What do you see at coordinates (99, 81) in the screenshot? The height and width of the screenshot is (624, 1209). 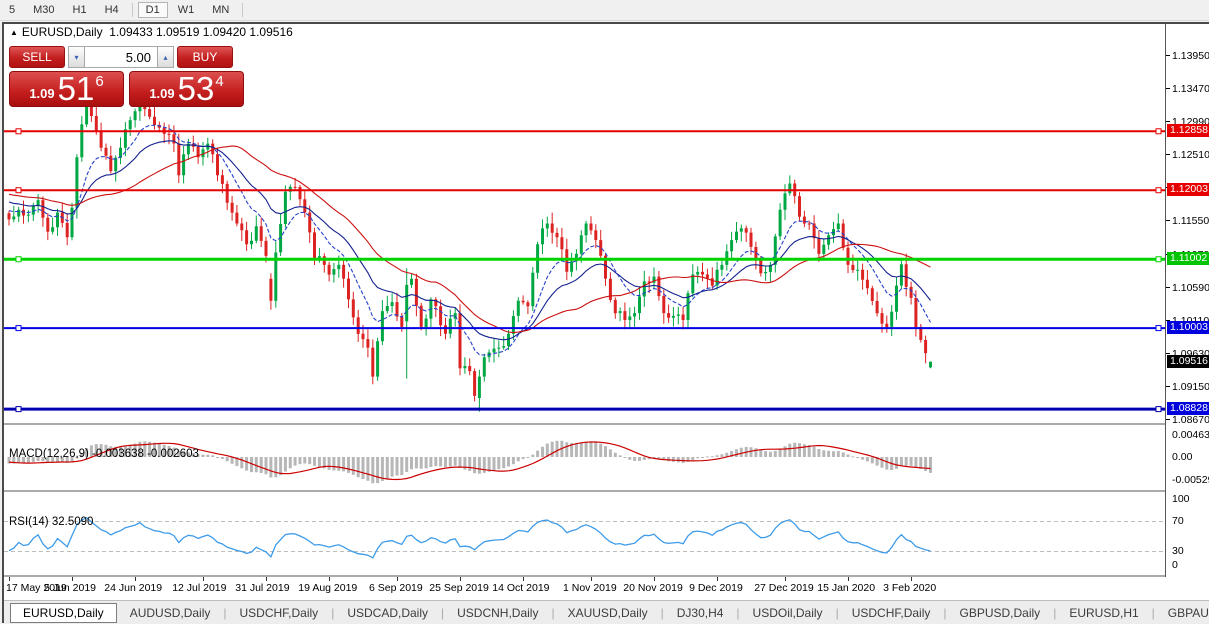 I see `sell-price-sup: 6` at bounding box center [99, 81].